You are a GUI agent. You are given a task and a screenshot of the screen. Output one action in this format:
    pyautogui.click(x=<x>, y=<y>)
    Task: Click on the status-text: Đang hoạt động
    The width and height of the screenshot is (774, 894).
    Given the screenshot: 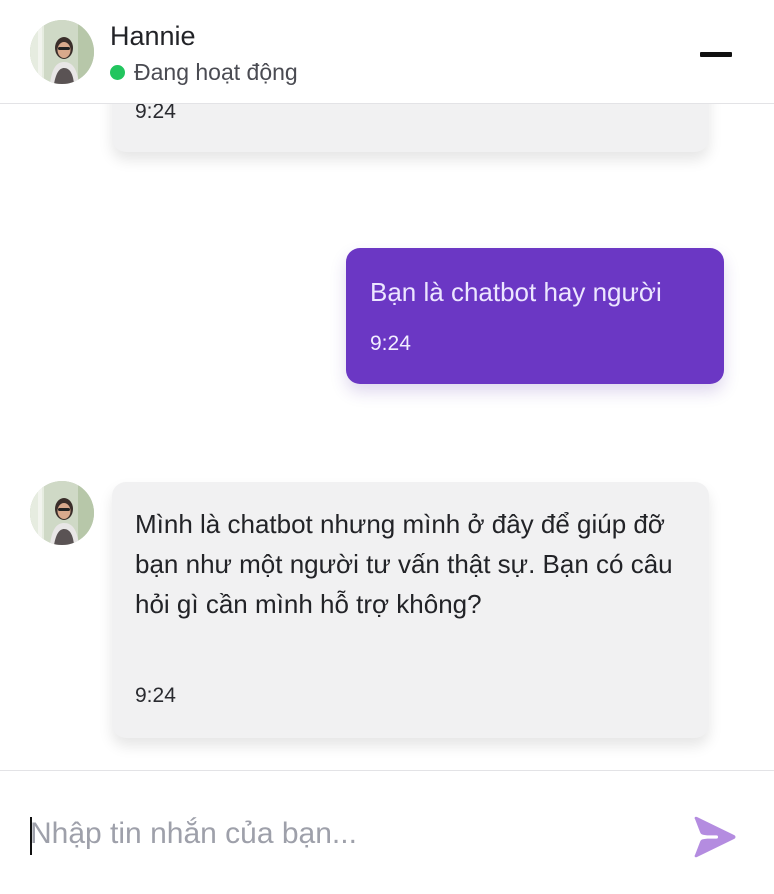 What is the action you would take?
    pyautogui.click(x=216, y=71)
    